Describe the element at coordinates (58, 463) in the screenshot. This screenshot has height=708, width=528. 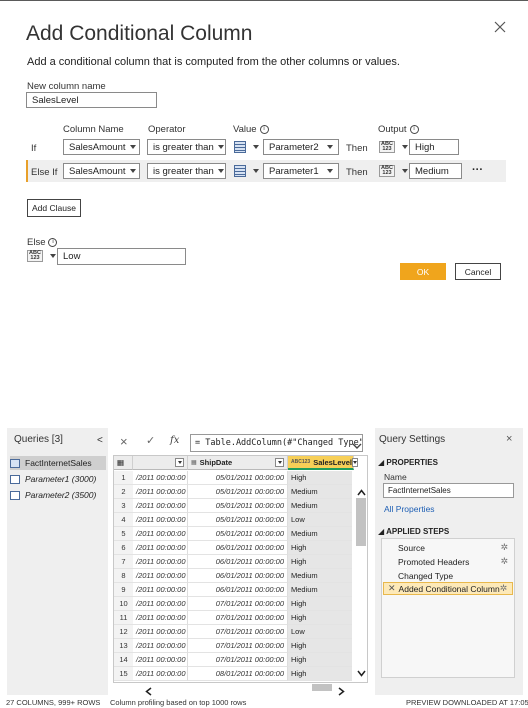
I see `query-item: FactInternetSales` at that location.